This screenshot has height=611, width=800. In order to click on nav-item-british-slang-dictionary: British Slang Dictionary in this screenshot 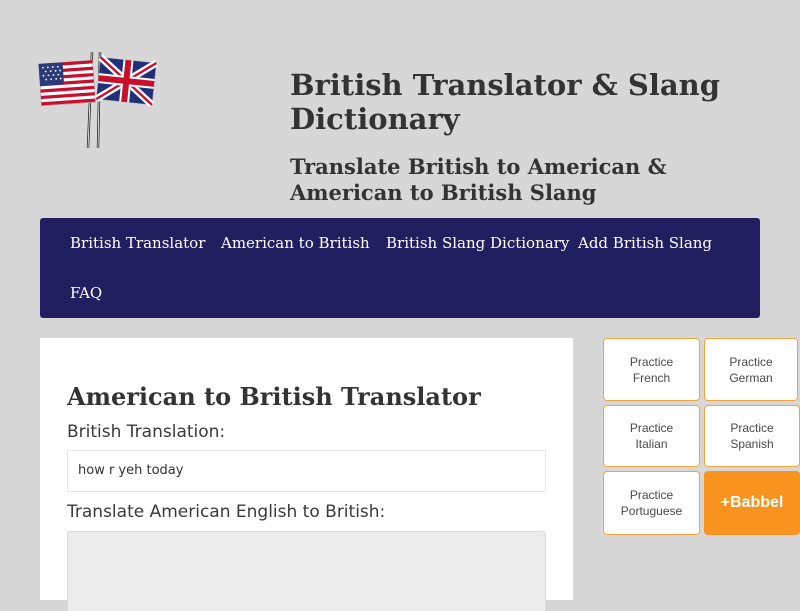, I will do `click(477, 243)`.